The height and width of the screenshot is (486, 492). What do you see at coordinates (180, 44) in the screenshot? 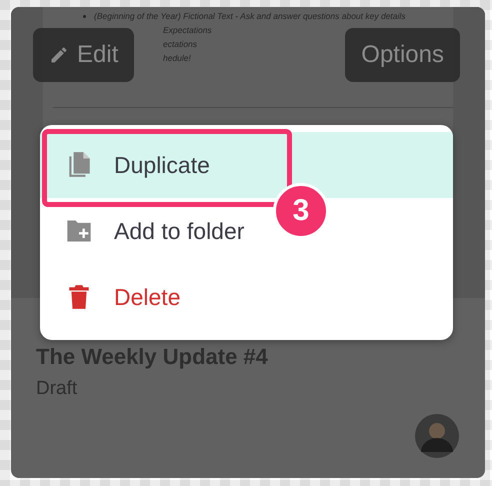
I see `preview-text: ectations` at bounding box center [180, 44].